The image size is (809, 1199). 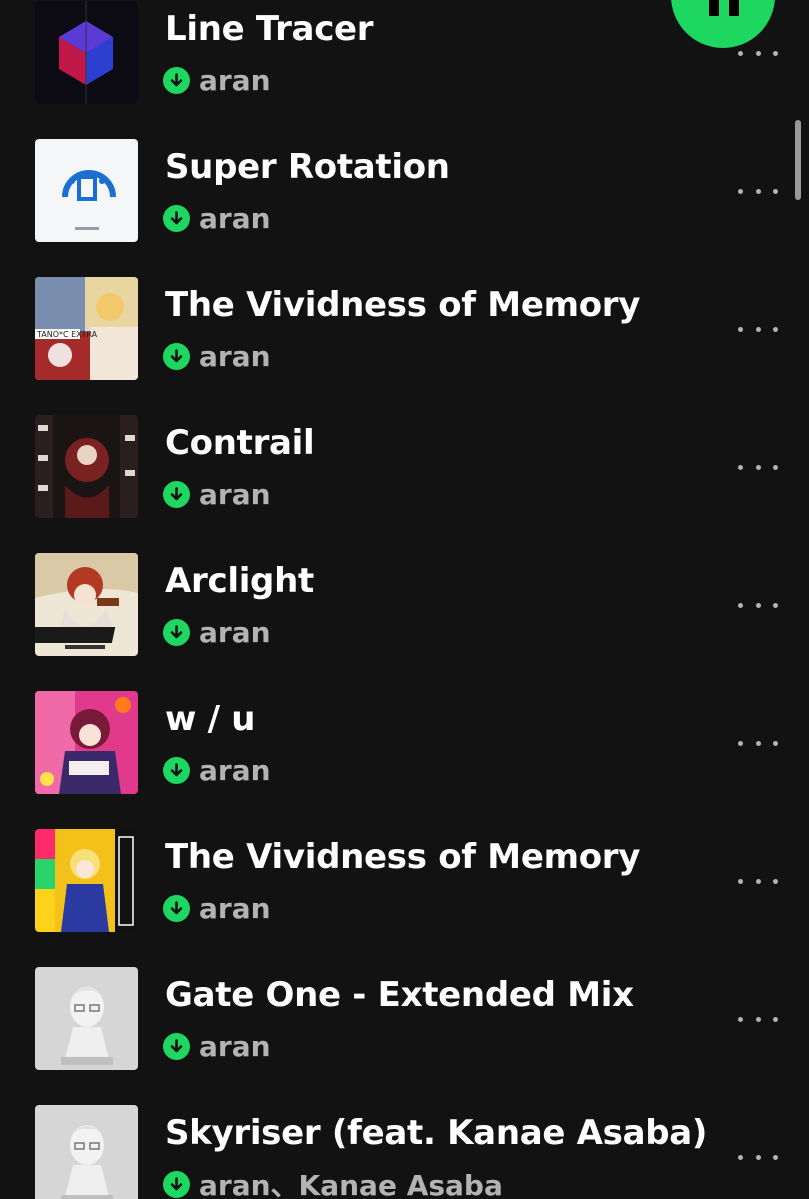 I want to click on album-cover-w-u, so click(x=86, y=742).